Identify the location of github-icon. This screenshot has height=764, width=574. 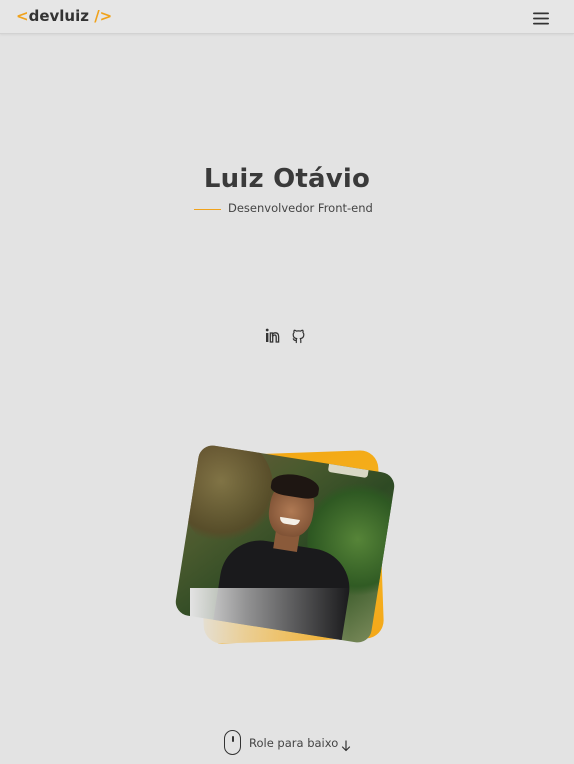
(298, 338).